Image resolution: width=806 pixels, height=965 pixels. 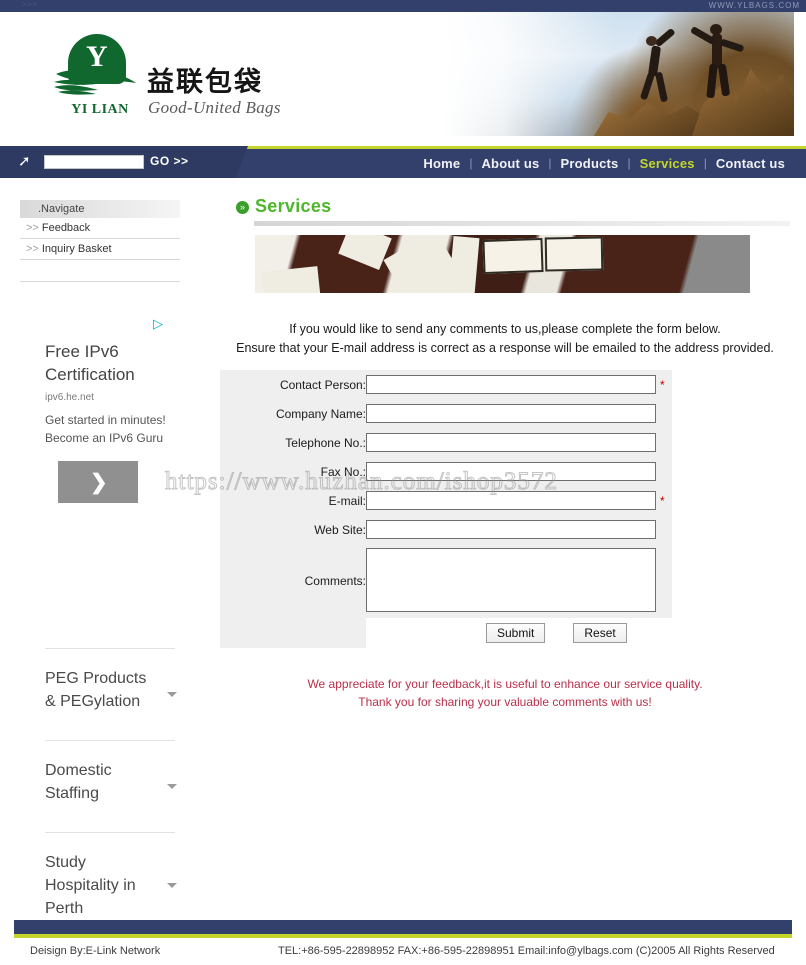 I want to click on buttons-label-spacer, so click(x=293, y=633).